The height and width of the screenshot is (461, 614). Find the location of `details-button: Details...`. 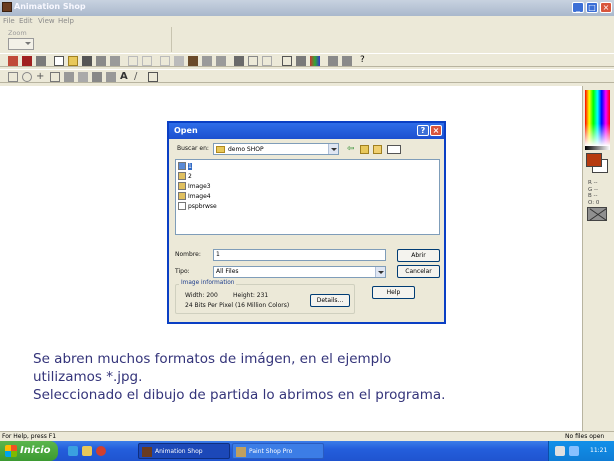

details-button: Details... is located at coordinates (330, 300).